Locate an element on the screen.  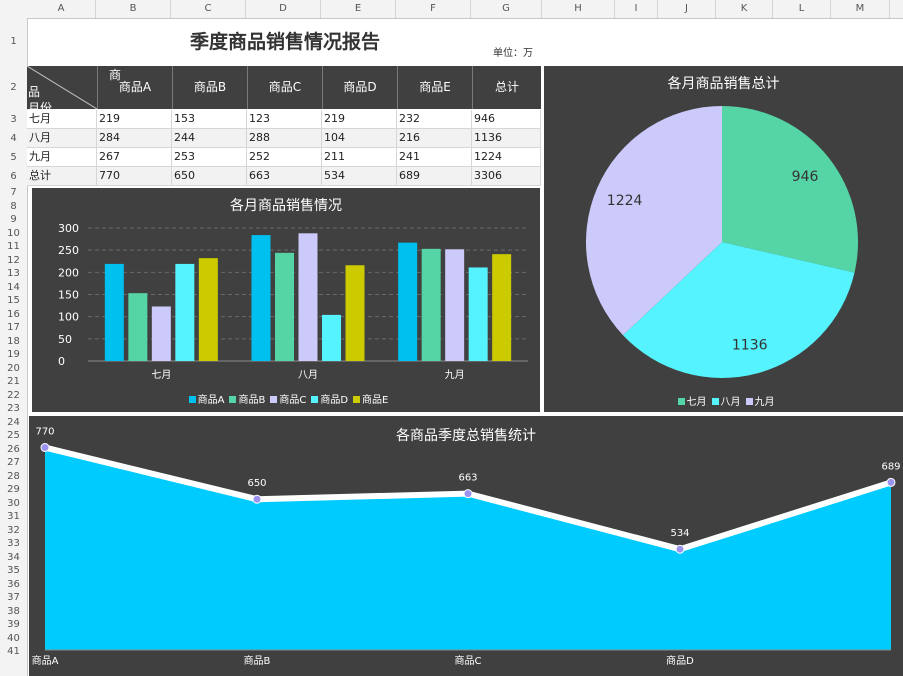
row-label: 16 is located at coordinates (13, 315).